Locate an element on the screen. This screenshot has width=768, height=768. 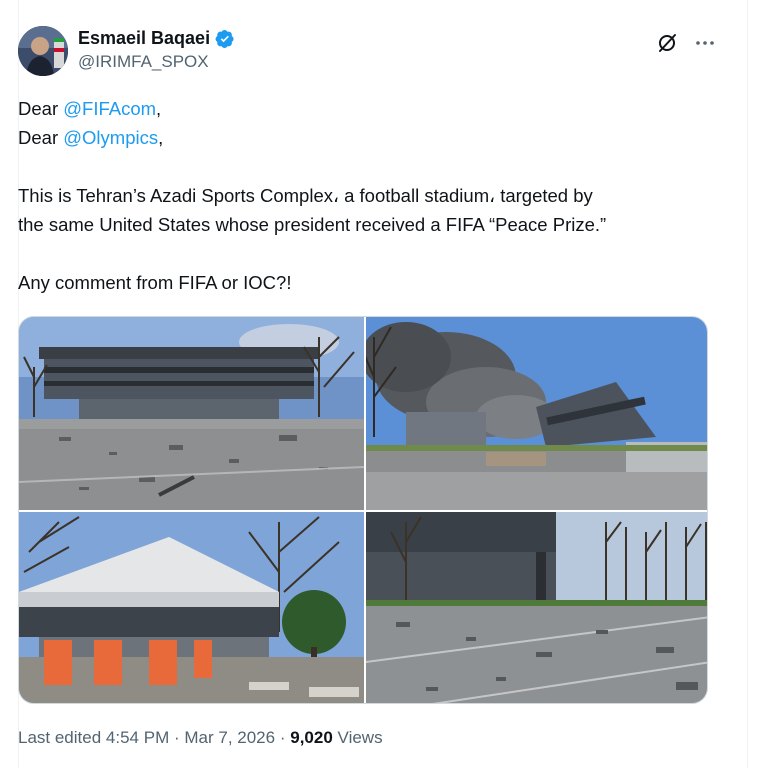
mention-olympics-link: @Olympics is located at coordinates (110, 137).